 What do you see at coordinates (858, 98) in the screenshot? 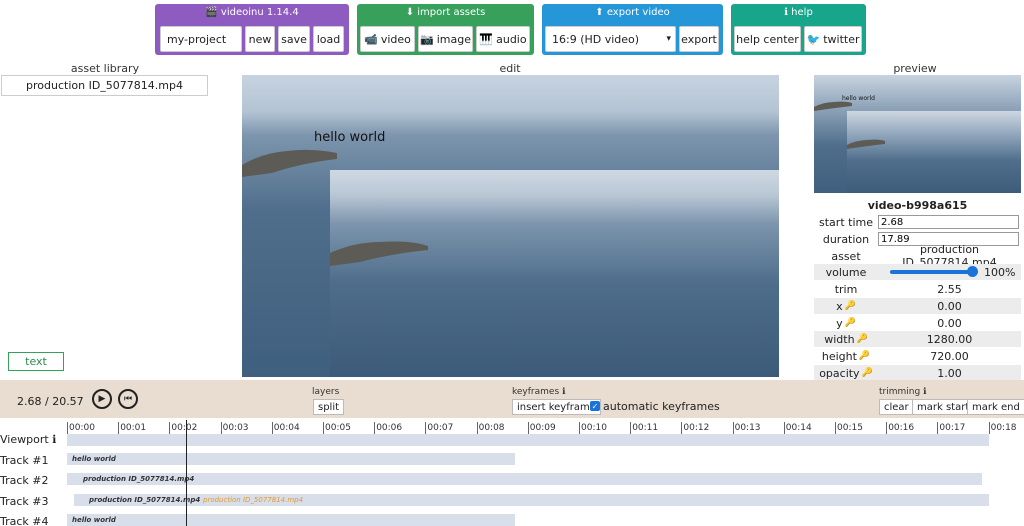
I see `preview-text-overlay: hello world` at bounding box center [858, 98].